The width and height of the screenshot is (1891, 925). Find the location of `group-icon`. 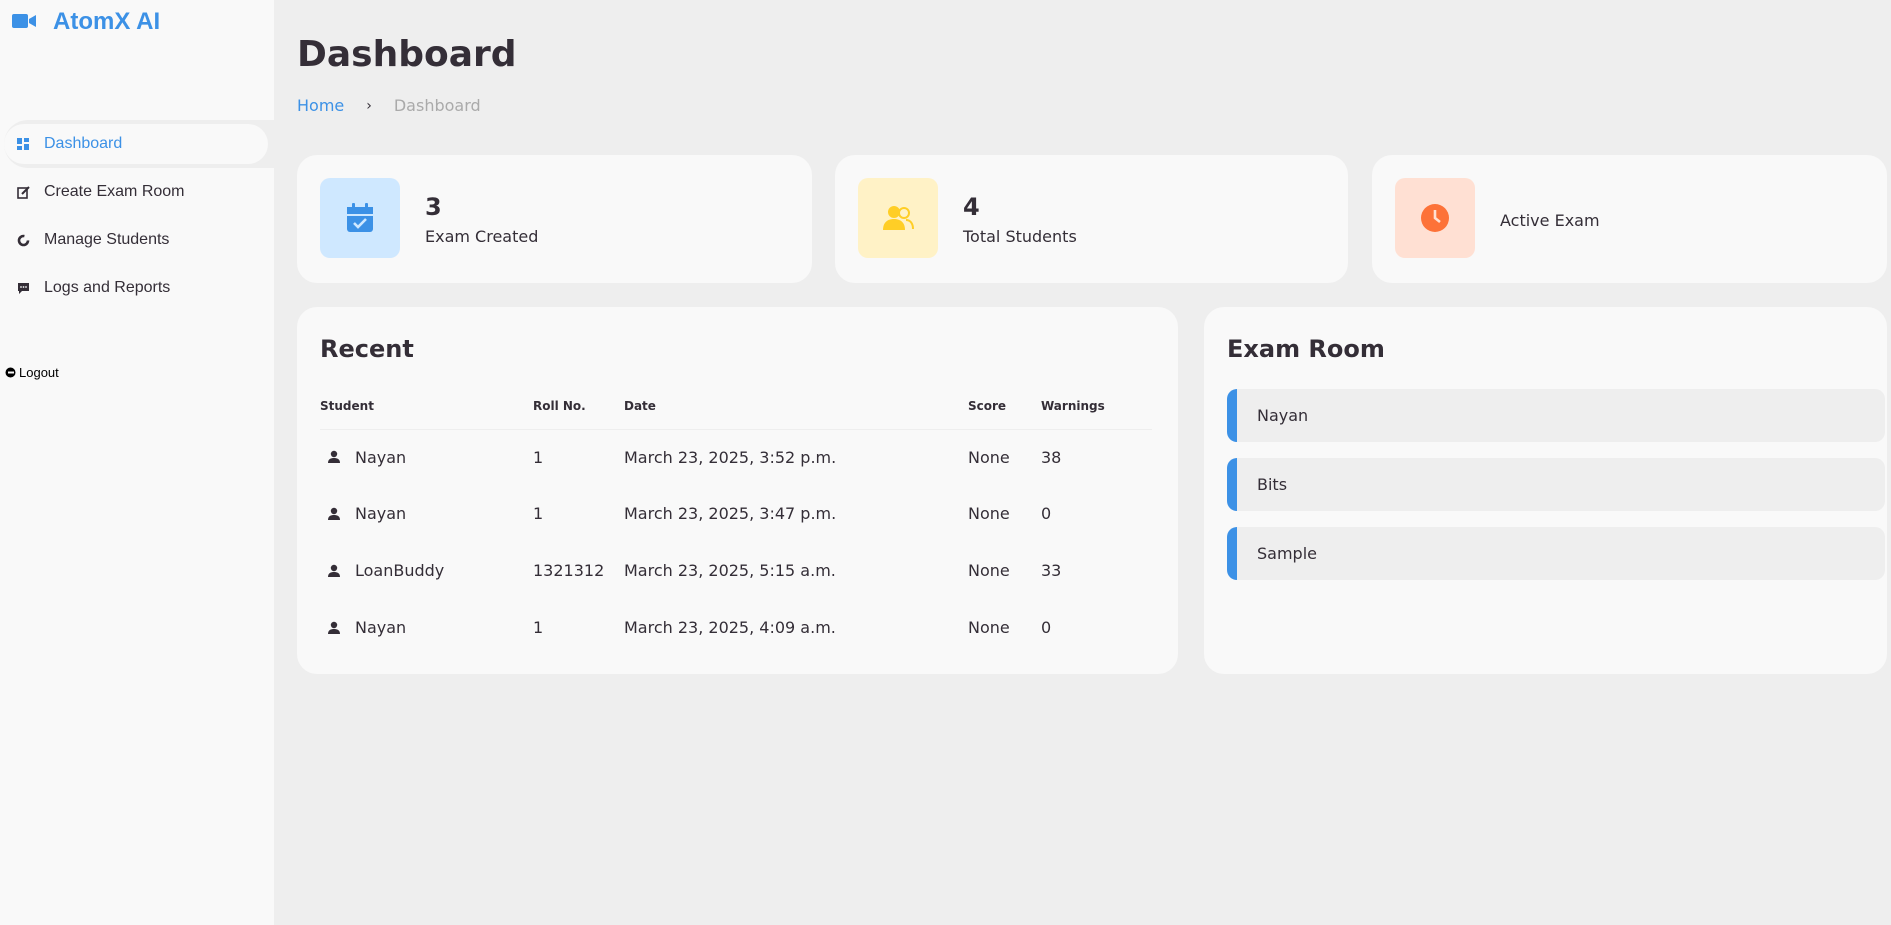

group-icon is located at coordinates (898, 218).